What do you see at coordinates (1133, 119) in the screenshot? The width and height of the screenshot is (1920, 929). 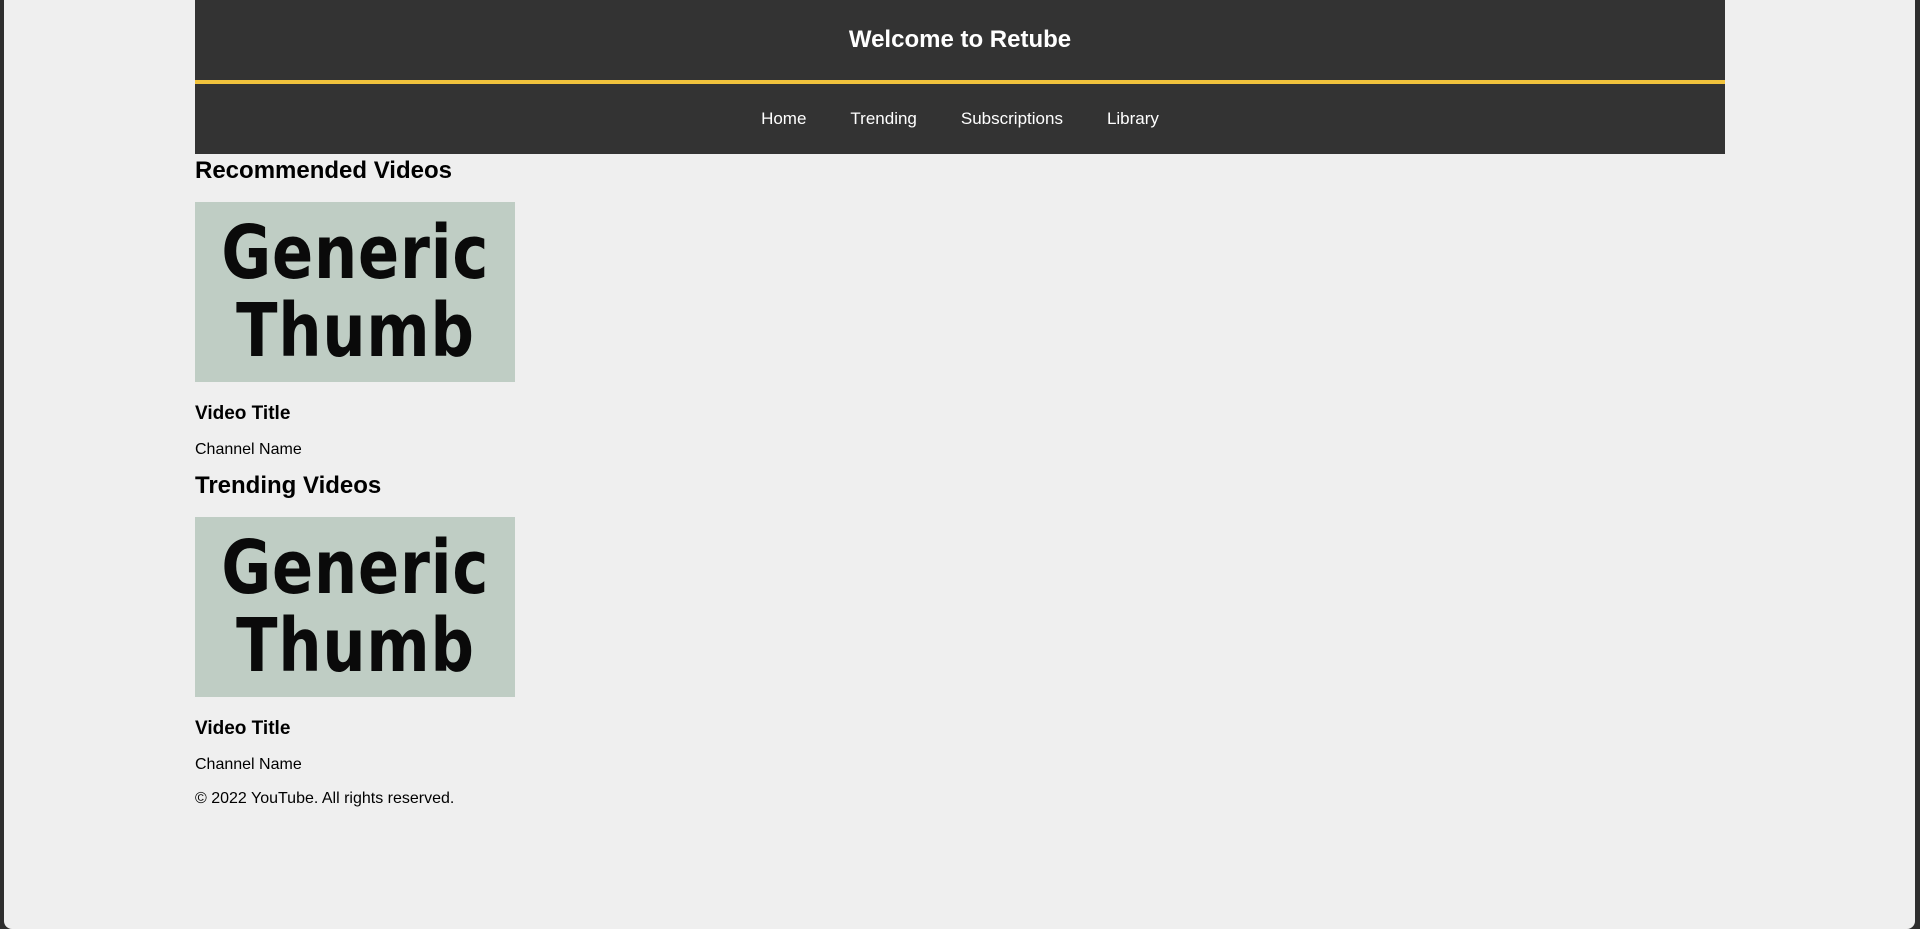 I see `nav-link-library: Library` at bounding box center [1133, 119].